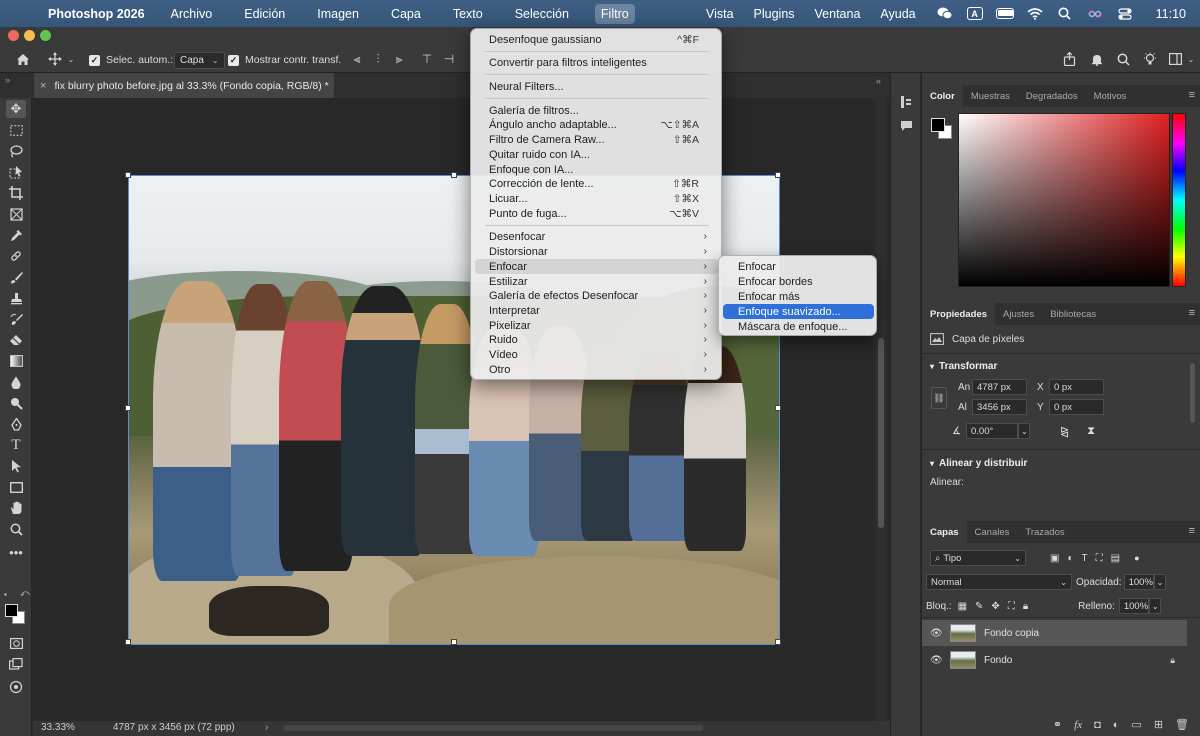 Image resolution: width=1200 pixels, height=736 pixels. What do you see at coordinates (1150, 59) in the screenshot?
I see `discover-lightbulb-icon` at bounding box center [1150, 59].